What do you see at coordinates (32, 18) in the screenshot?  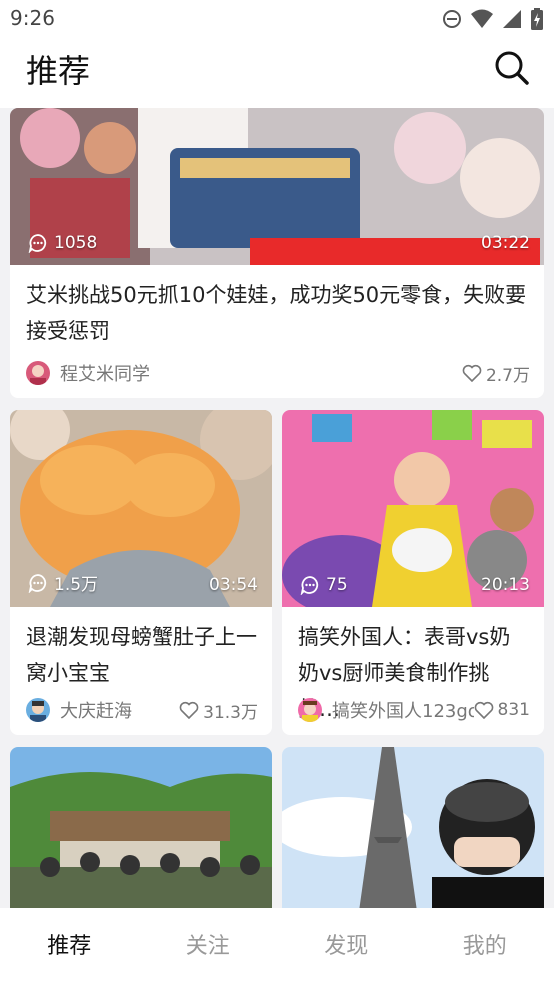 I see `status-time: 9:26` at bounding box center [32, 18].